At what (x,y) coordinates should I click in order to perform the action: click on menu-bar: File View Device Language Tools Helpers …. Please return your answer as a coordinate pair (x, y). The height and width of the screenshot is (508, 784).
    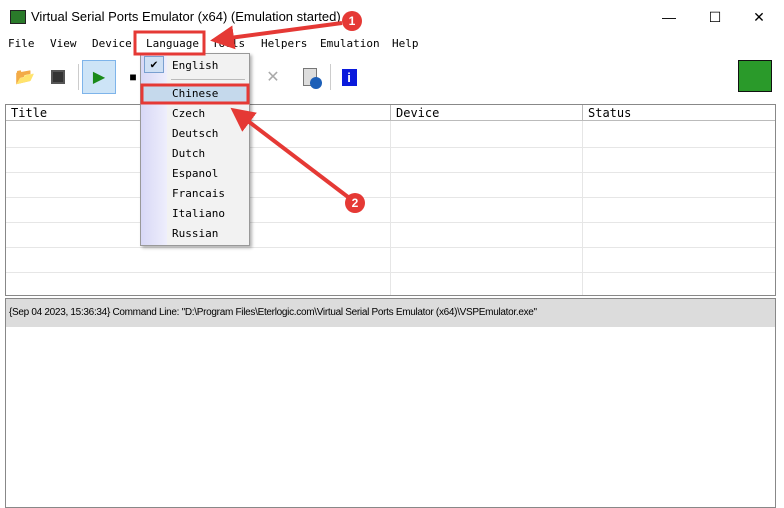
    Looking at the image, I should click on (392, 44).